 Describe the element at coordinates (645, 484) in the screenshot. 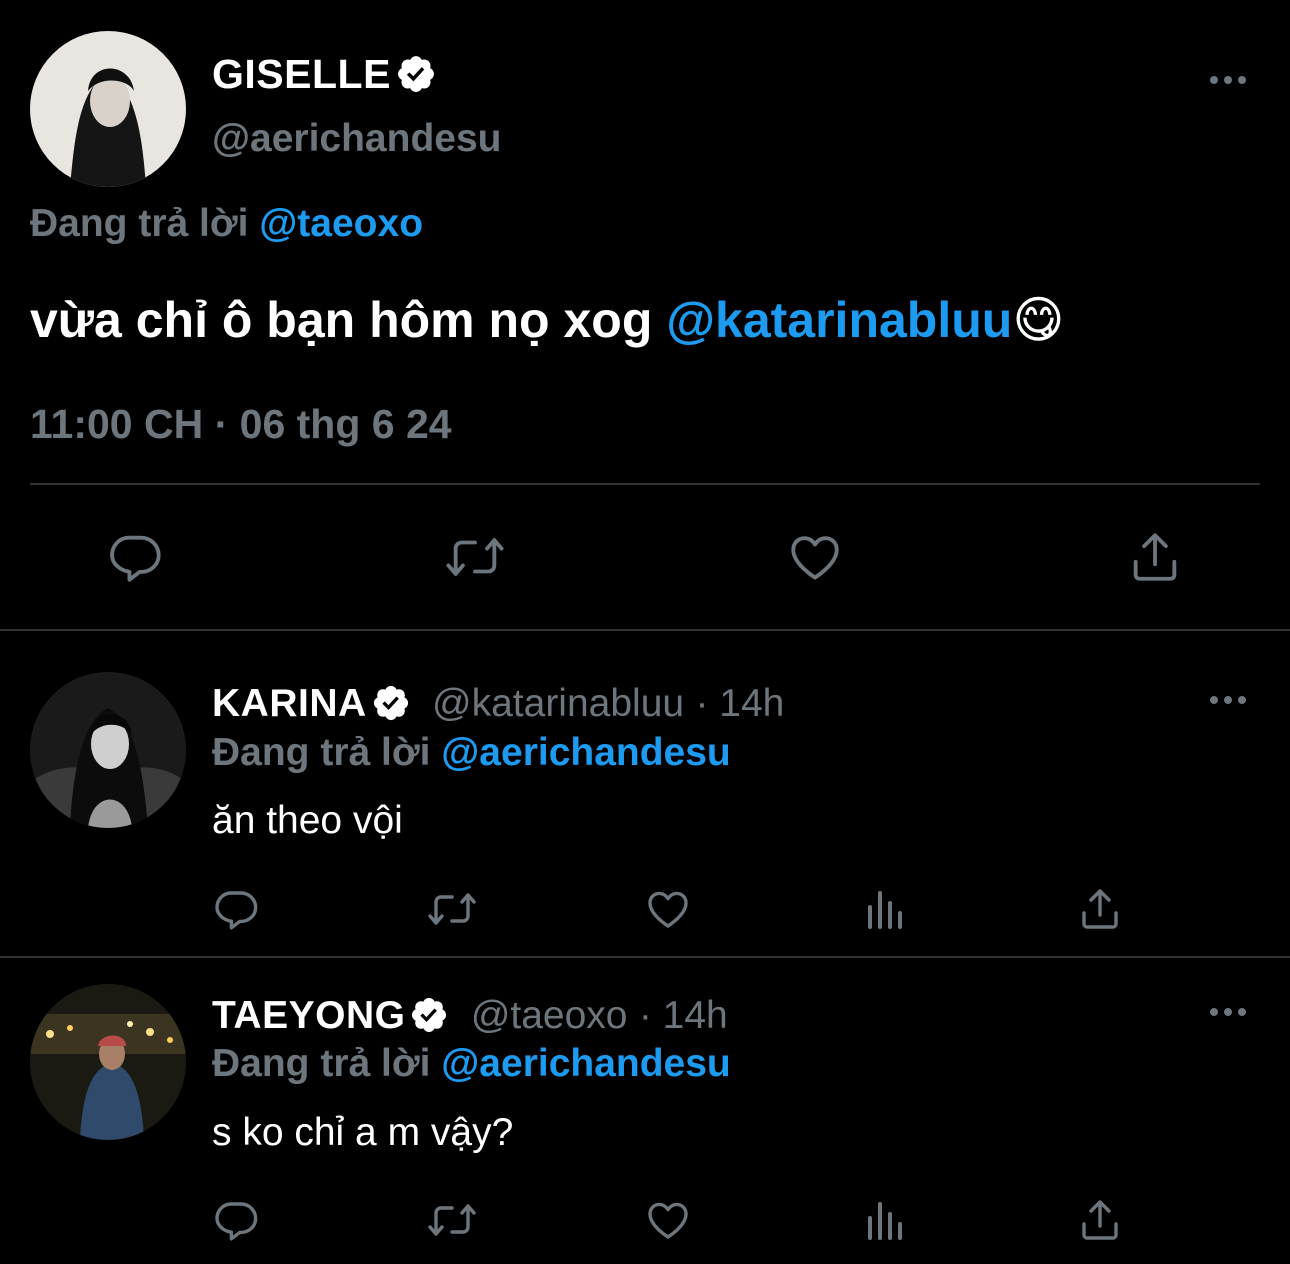

I see `timestamp-divider` at that location.